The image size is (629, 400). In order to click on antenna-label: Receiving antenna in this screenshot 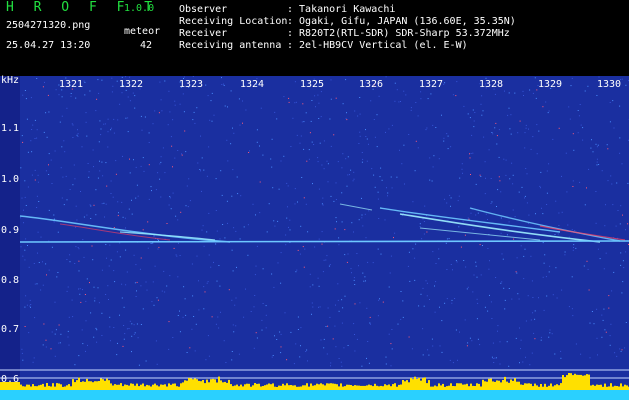, I will do `click(230, 45)`.